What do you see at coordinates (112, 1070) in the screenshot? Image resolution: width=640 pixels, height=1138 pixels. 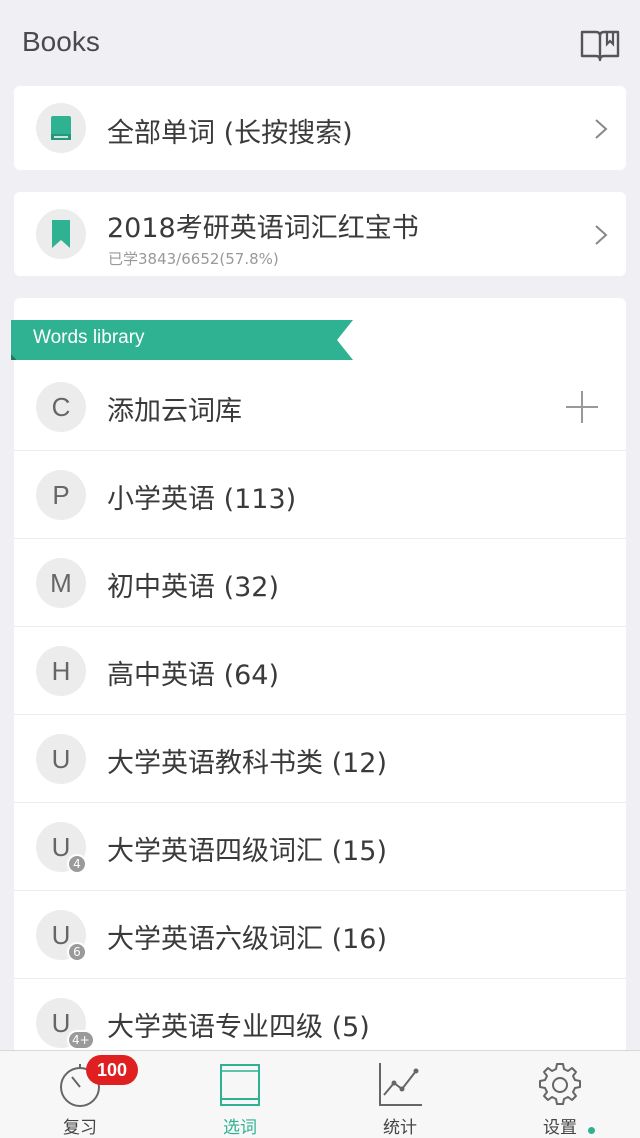 I see `review-count-badge: 100` at bounding box center [112, 1070].